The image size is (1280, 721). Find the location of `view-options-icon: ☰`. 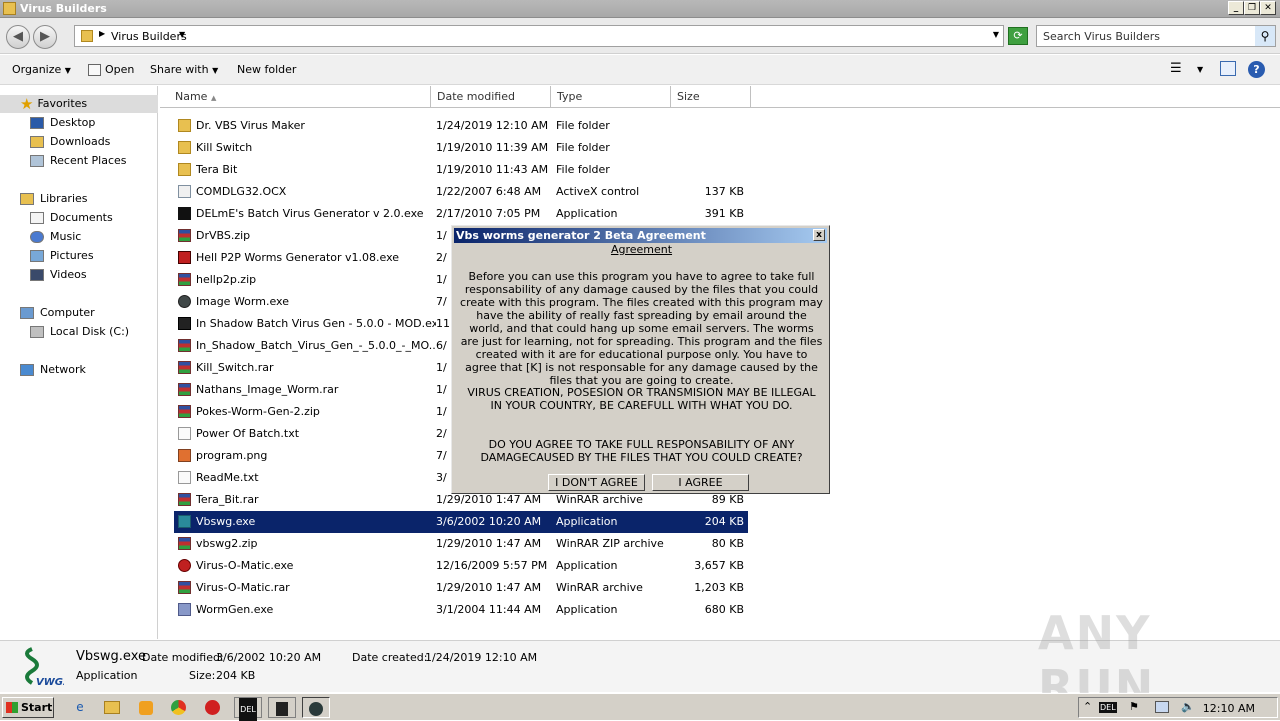

view-options-icon: ☰ is located at coordinates (1176, 68).